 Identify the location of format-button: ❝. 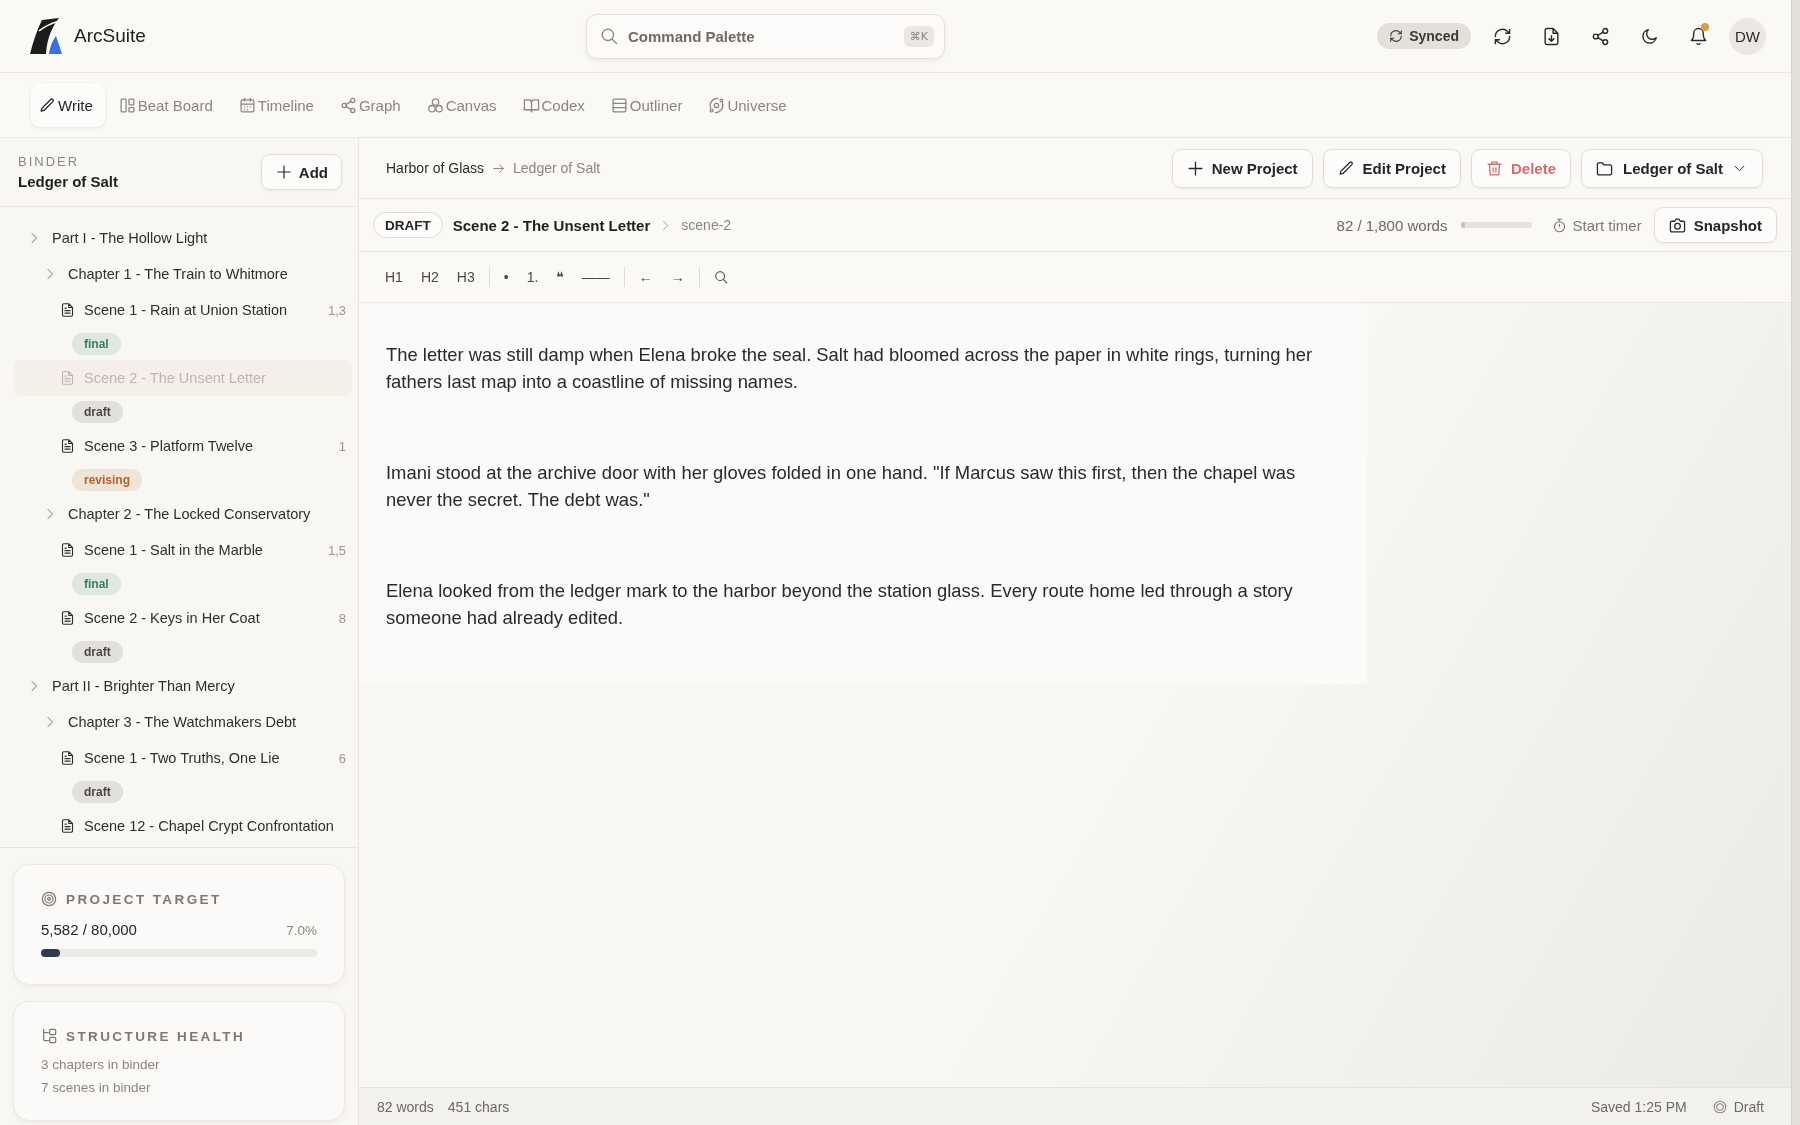
(560, 277).